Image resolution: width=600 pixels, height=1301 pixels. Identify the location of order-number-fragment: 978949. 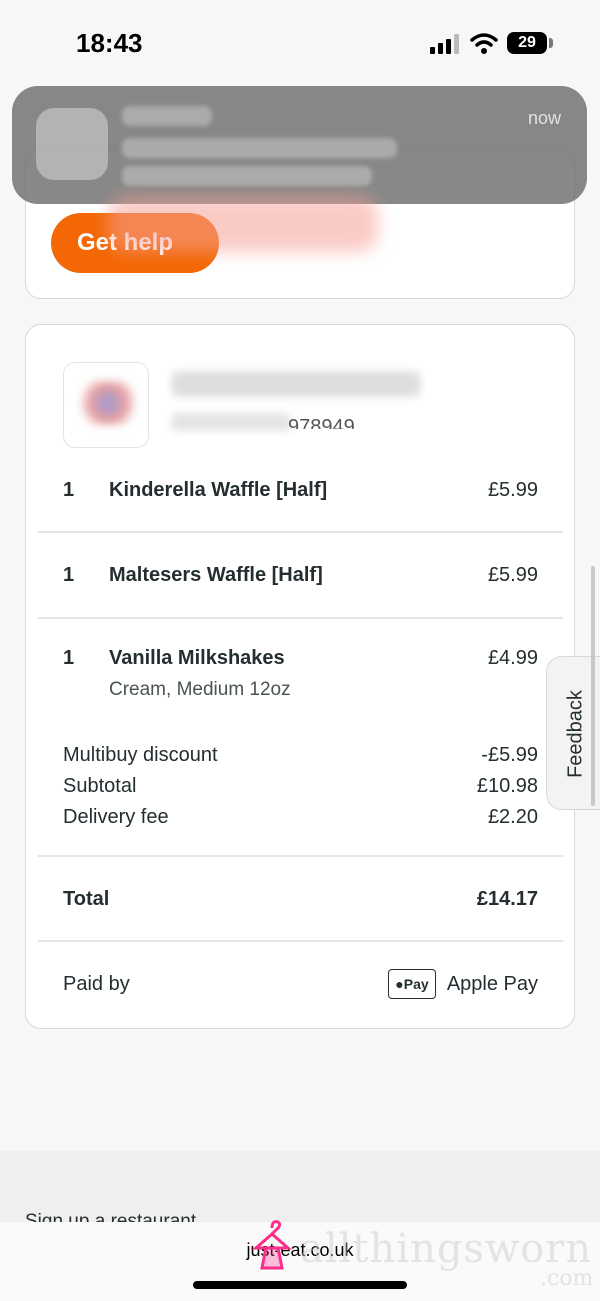
(321, 422).